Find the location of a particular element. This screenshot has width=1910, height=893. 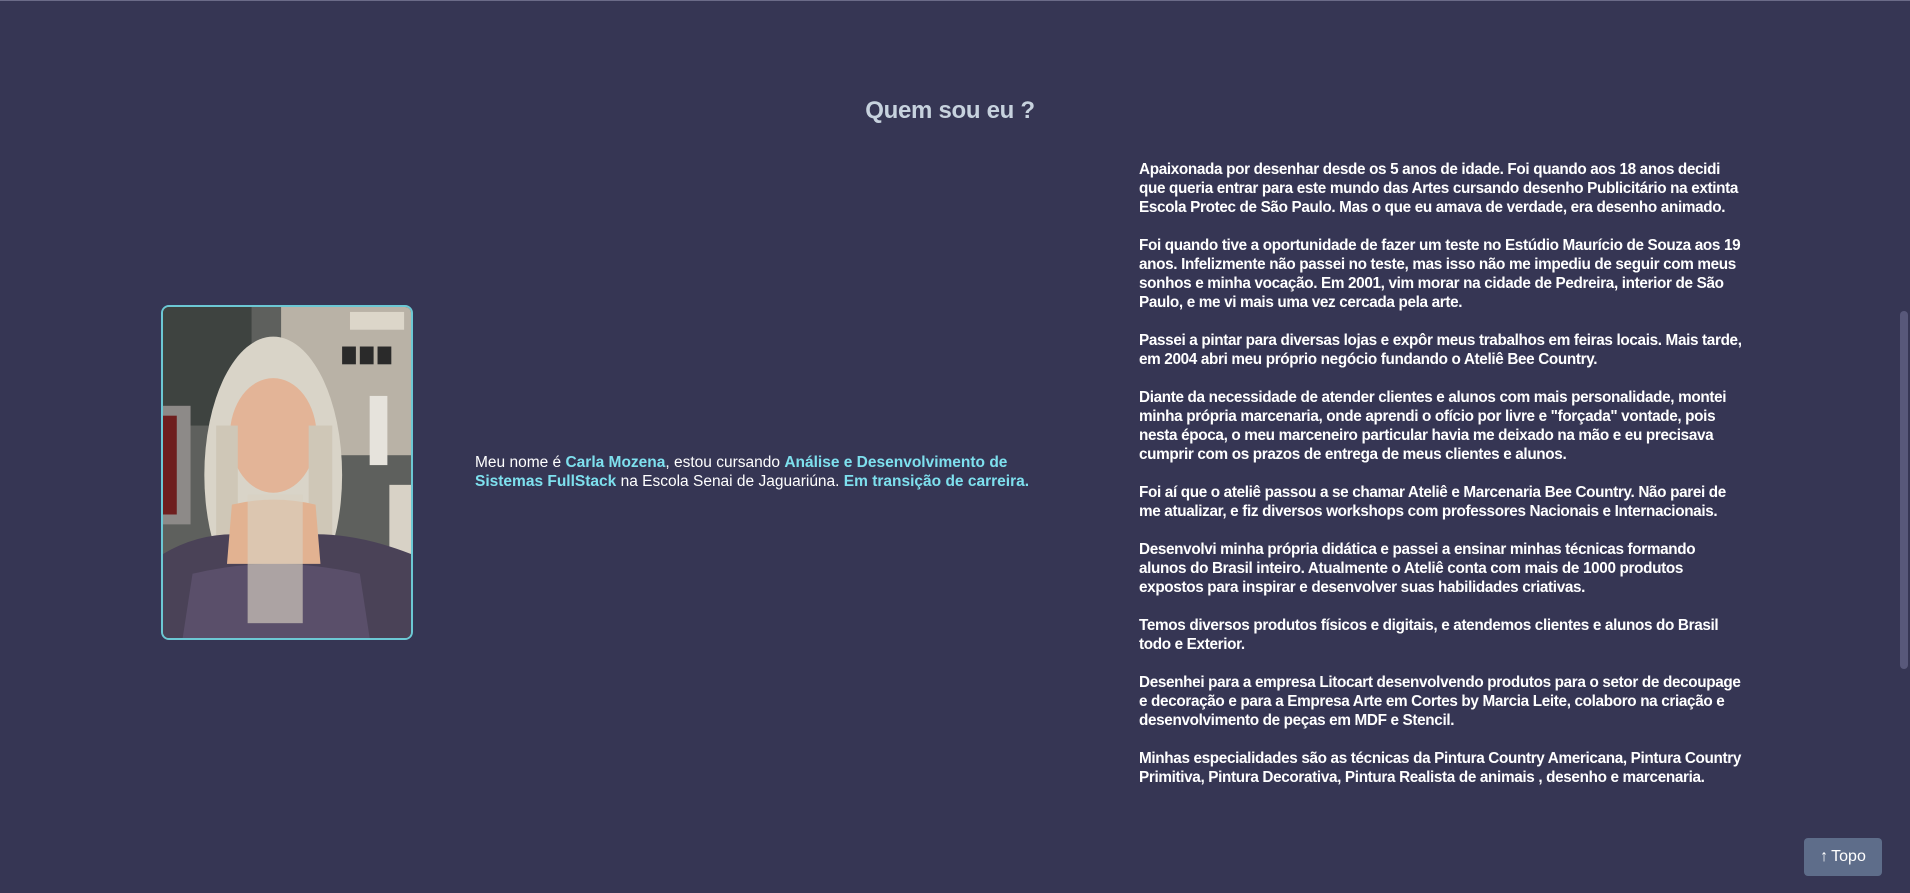

intro-mid: , estou cursando is located at coordinates (725, 462).